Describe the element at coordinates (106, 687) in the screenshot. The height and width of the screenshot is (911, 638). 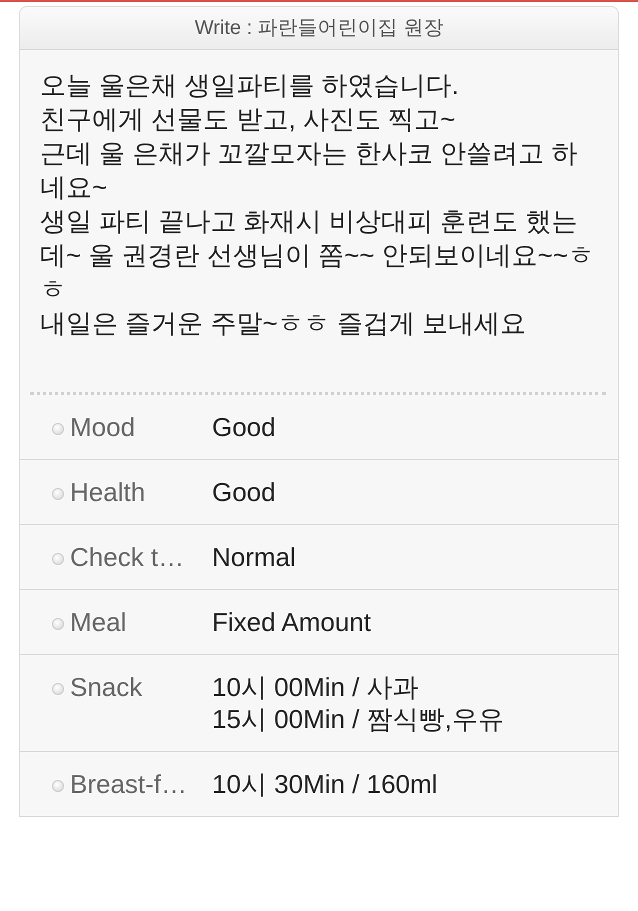
I see `field-label: Snack` at that location.